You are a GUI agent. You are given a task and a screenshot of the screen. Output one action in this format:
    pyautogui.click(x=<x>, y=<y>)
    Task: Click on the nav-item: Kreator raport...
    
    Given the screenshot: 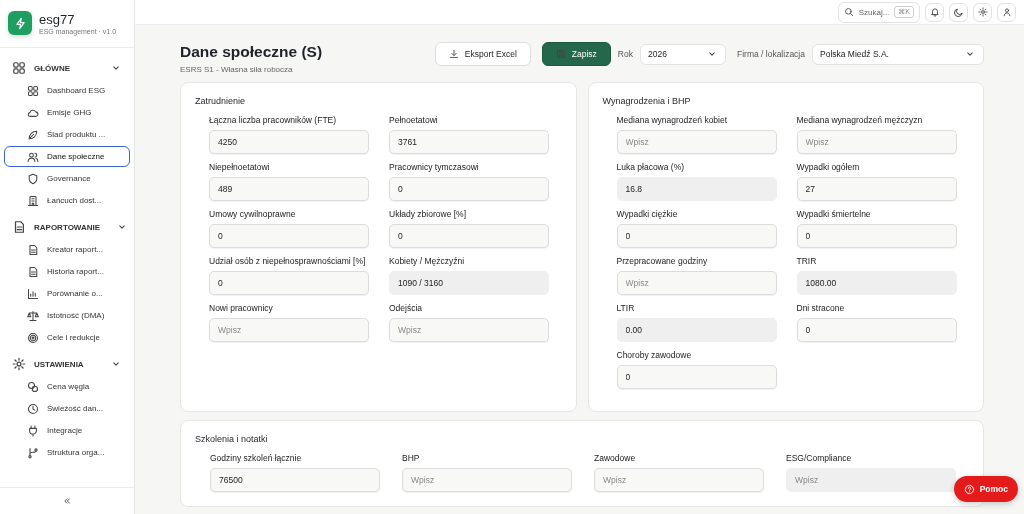 What is the action you would take?
    pyautogui.click(x=67, y=249)
    